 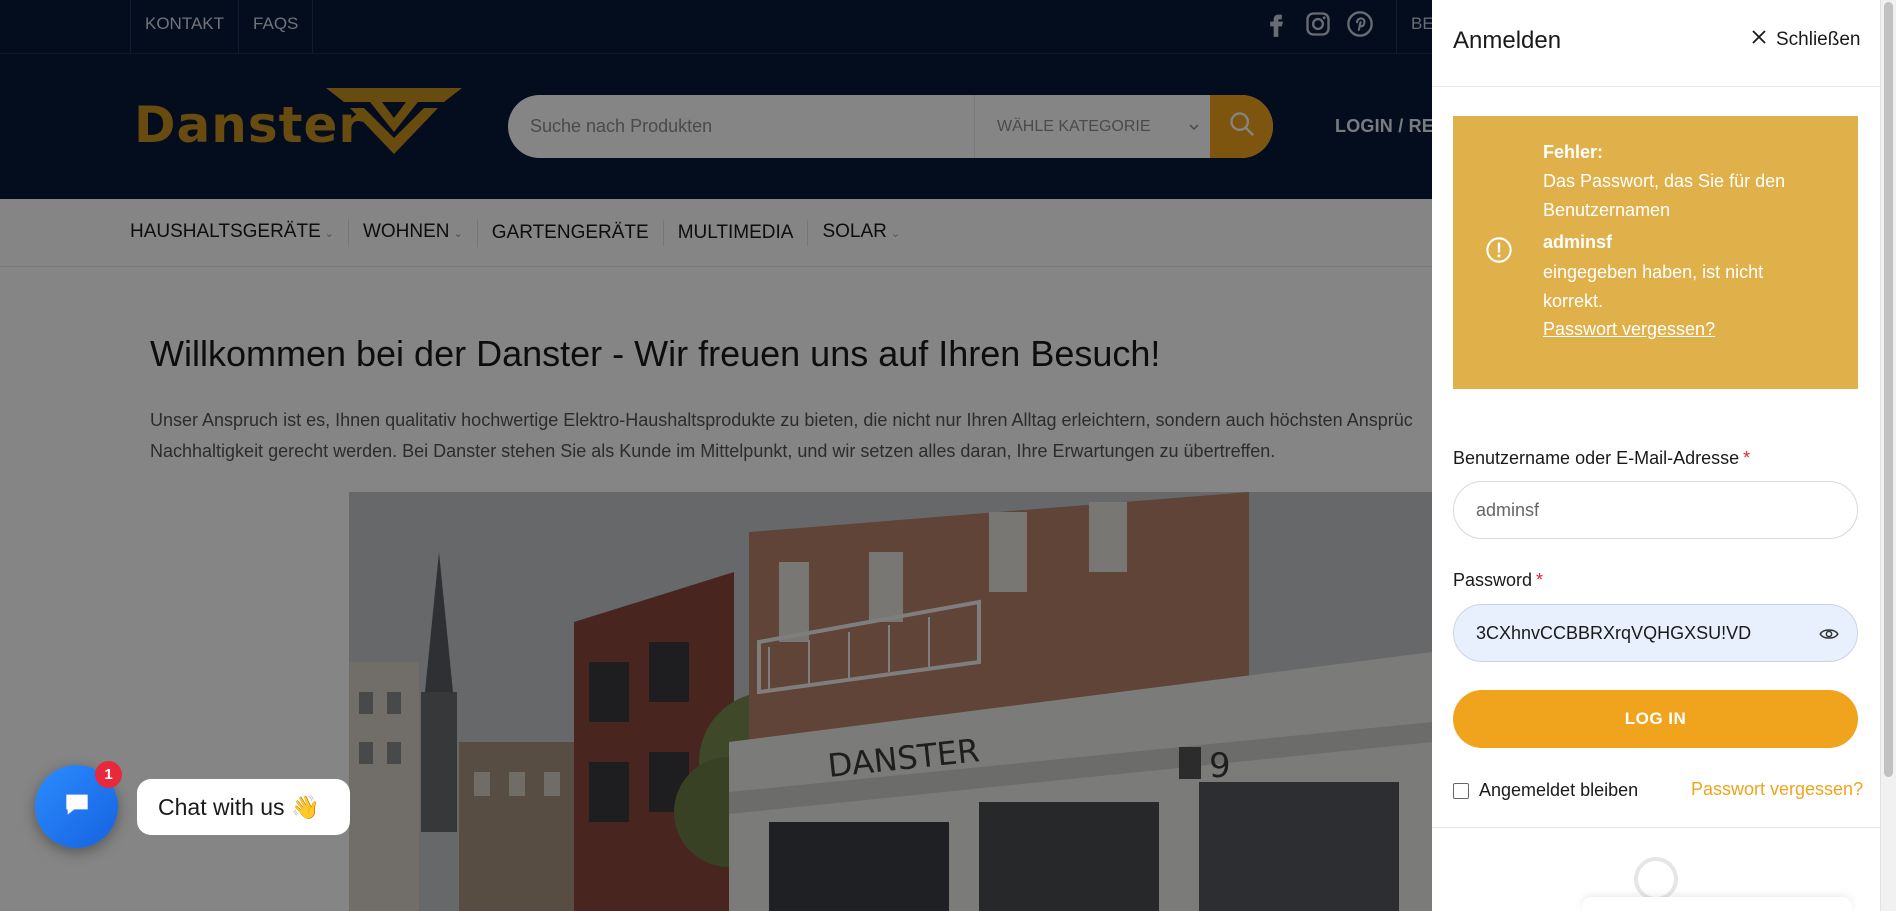 What do you see at coordinates (1559, 790) in the screenshot?
I see `remember-me-label: Angemeldet bleiben` at bounding box center [1559, 790].